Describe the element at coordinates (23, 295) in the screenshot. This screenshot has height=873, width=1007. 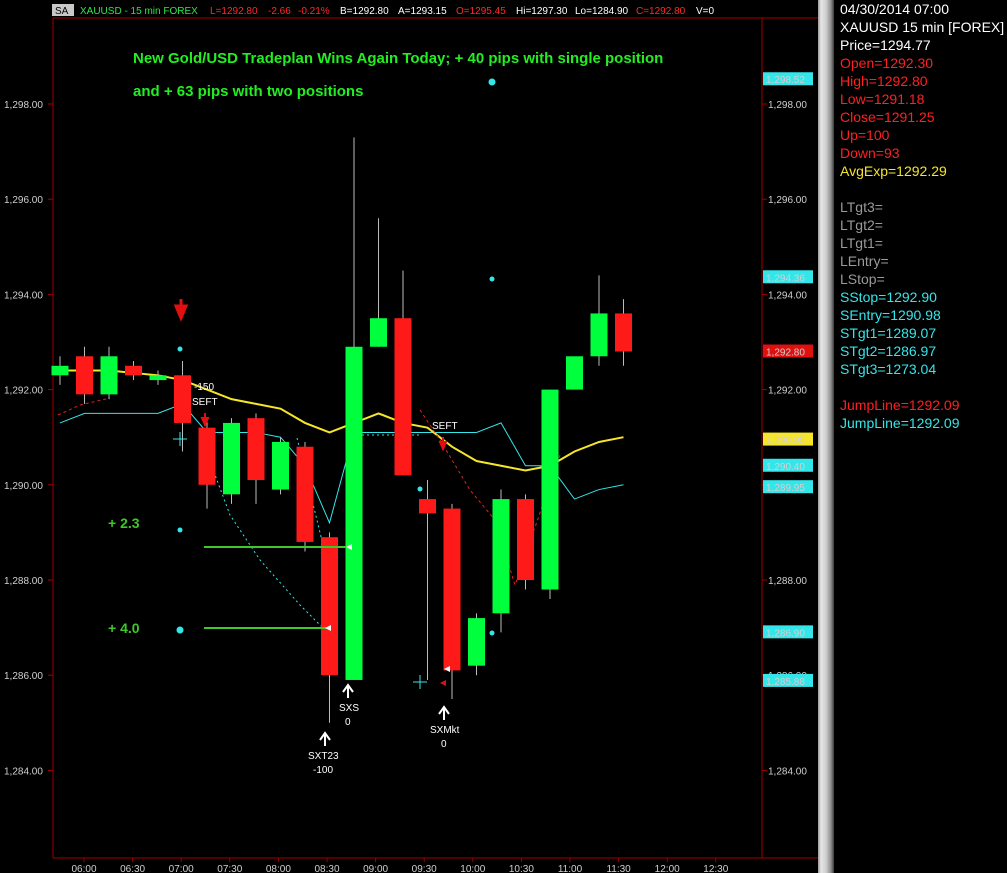
I see `y-tick-label-left: 1,294.00` at that location.